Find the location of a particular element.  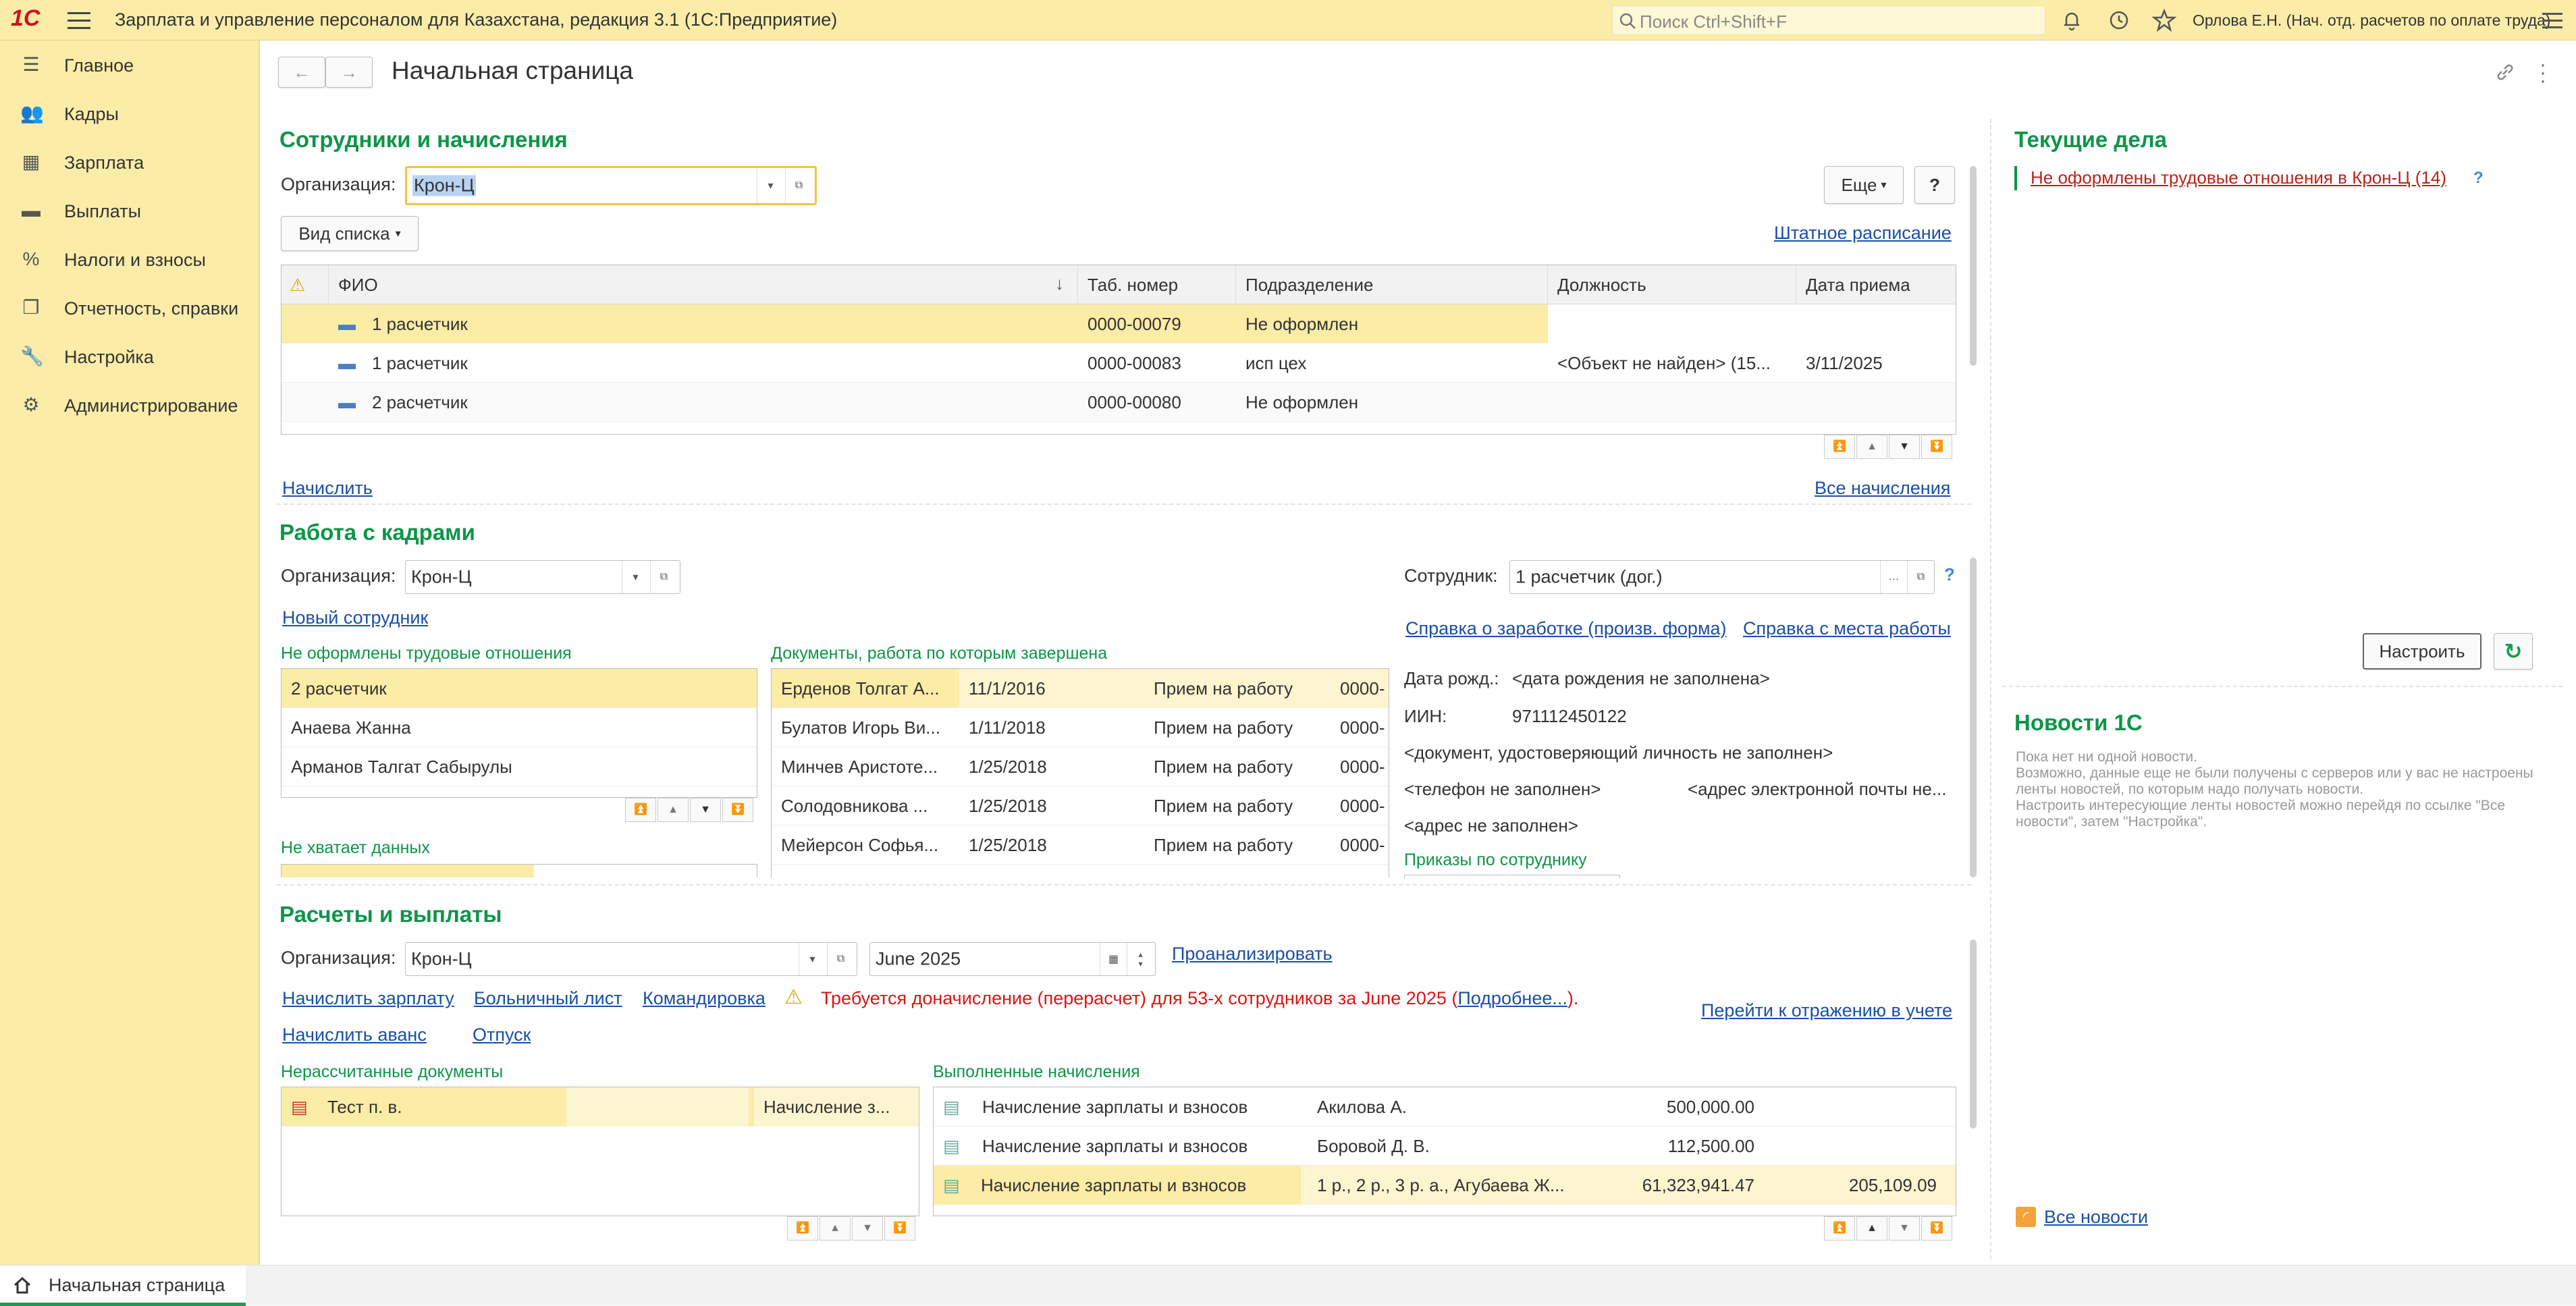

accrue-salary-link: Начислить зарплату is located at coordinates (368, 998).